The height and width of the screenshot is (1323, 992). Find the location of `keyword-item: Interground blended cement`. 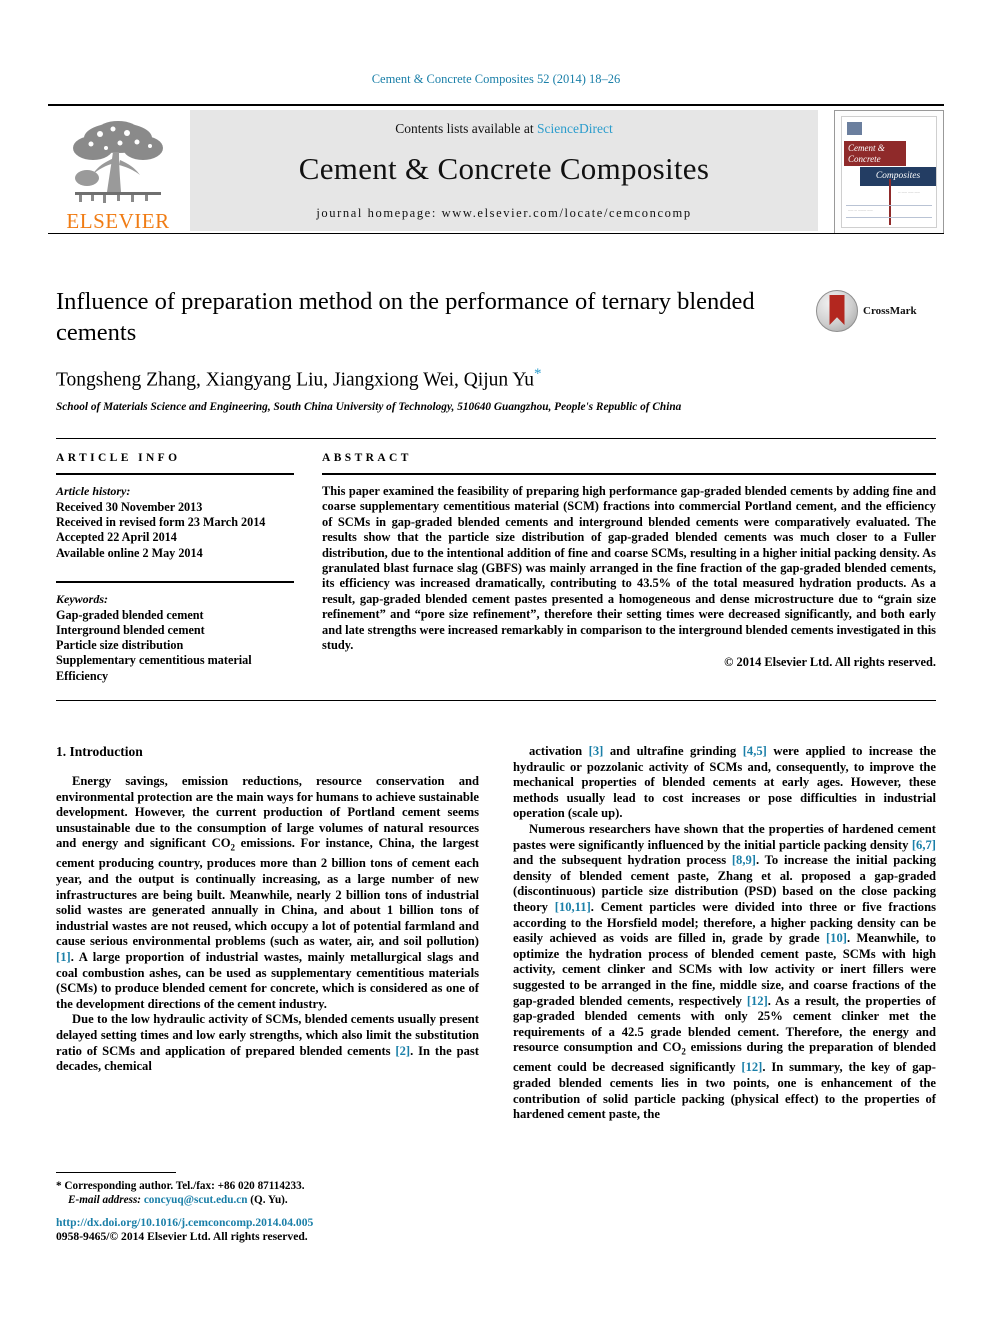

keyword-item: Interground blended cement is located at coordinates (130, 630).